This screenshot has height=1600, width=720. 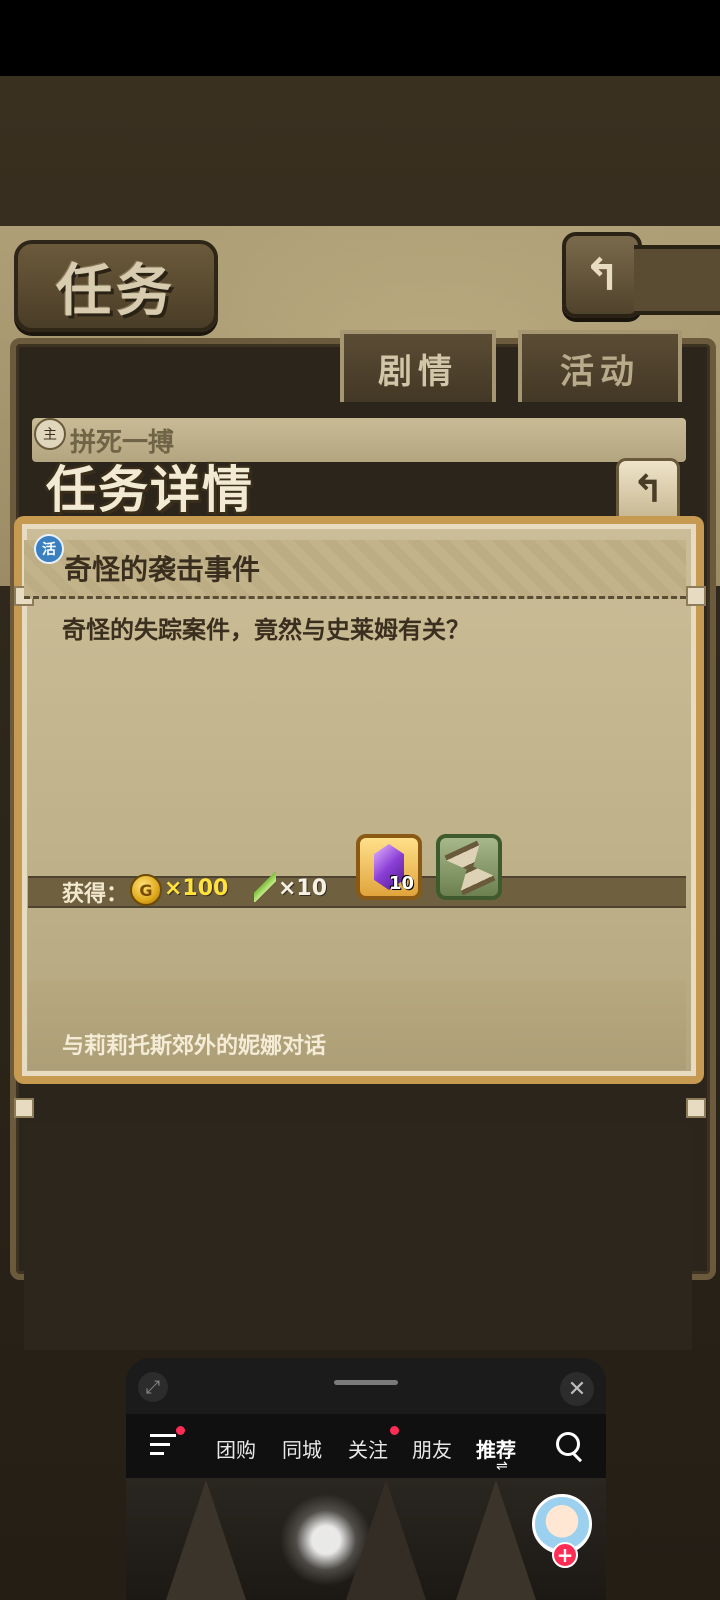 What do you see at coordinates (236, 1448) in the screenshot?
I see `tab-group-buy: 团购` at bounding box center [236, 1448].